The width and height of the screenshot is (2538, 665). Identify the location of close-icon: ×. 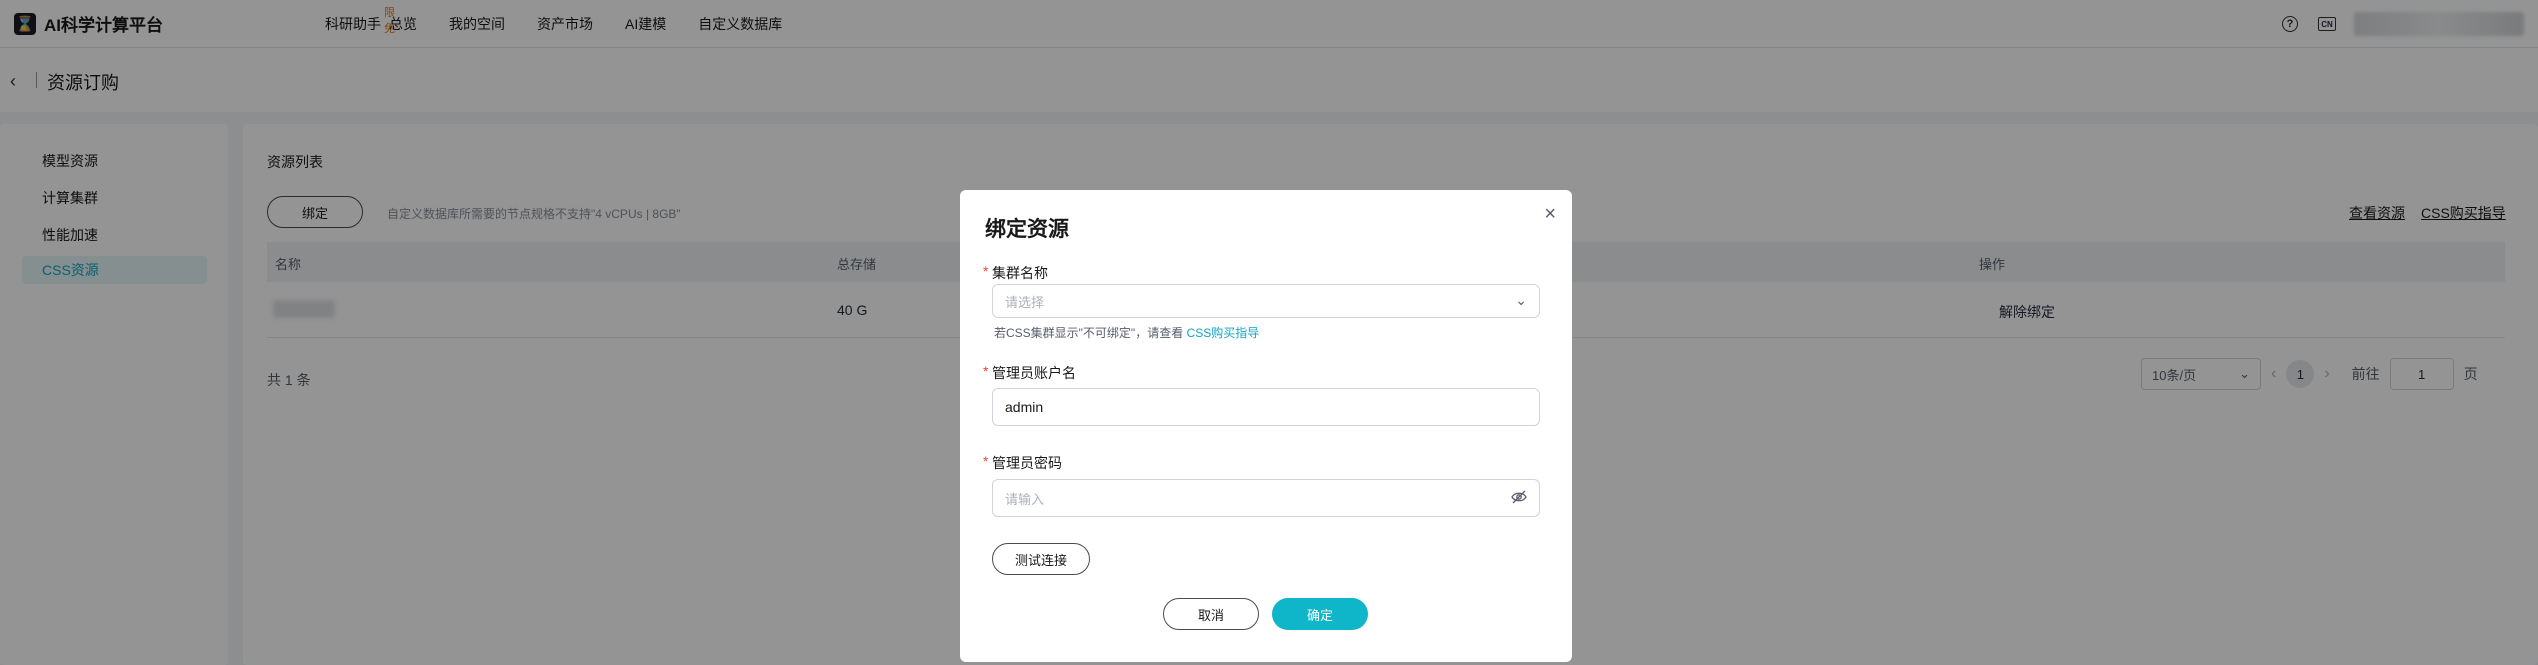
(1550, 214).